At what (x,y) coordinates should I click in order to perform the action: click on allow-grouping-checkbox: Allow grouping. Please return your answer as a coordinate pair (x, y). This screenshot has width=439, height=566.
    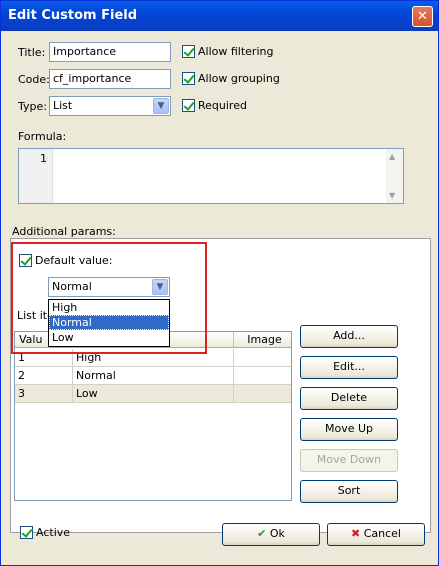
    Looking at the image, I should click on (231, 78).